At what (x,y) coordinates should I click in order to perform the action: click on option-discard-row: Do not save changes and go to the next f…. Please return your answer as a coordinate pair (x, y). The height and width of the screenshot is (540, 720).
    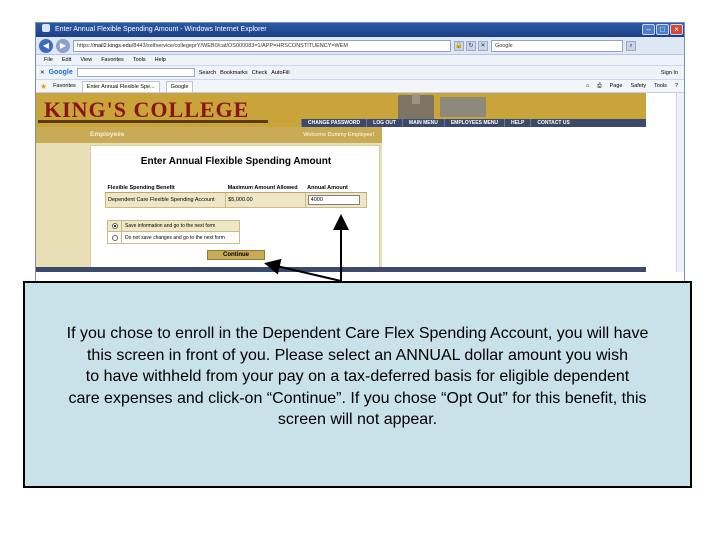
    Looking at the image, I should click on (173, 237).